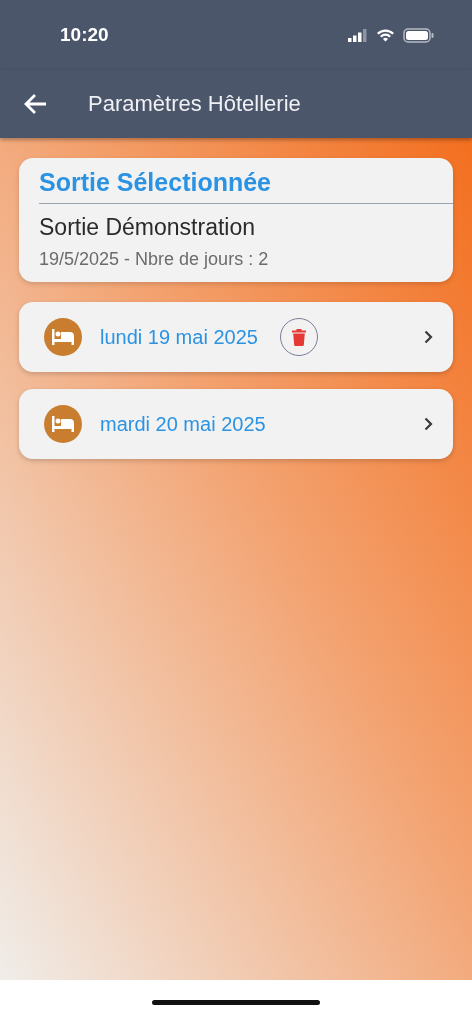 Image resolution: width=472 pixels, height=1024 pixels. Describe the element at coordinates (298, 337) in the screenshot. I see `trash-icon` at that location.